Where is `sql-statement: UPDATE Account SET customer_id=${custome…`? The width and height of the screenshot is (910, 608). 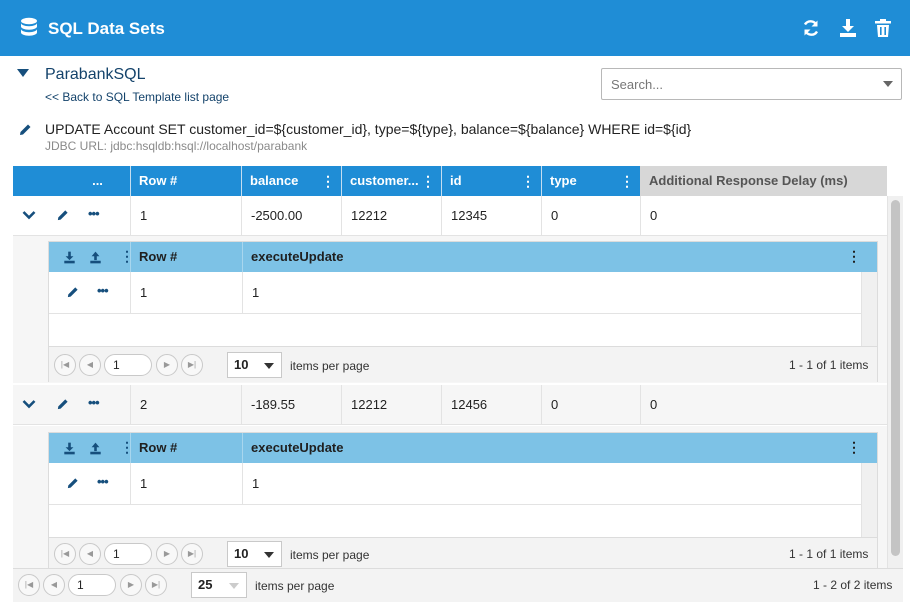
sql-statement: UPDATE Account SET customer_id=${custome… is located at coordinates (368, 129).